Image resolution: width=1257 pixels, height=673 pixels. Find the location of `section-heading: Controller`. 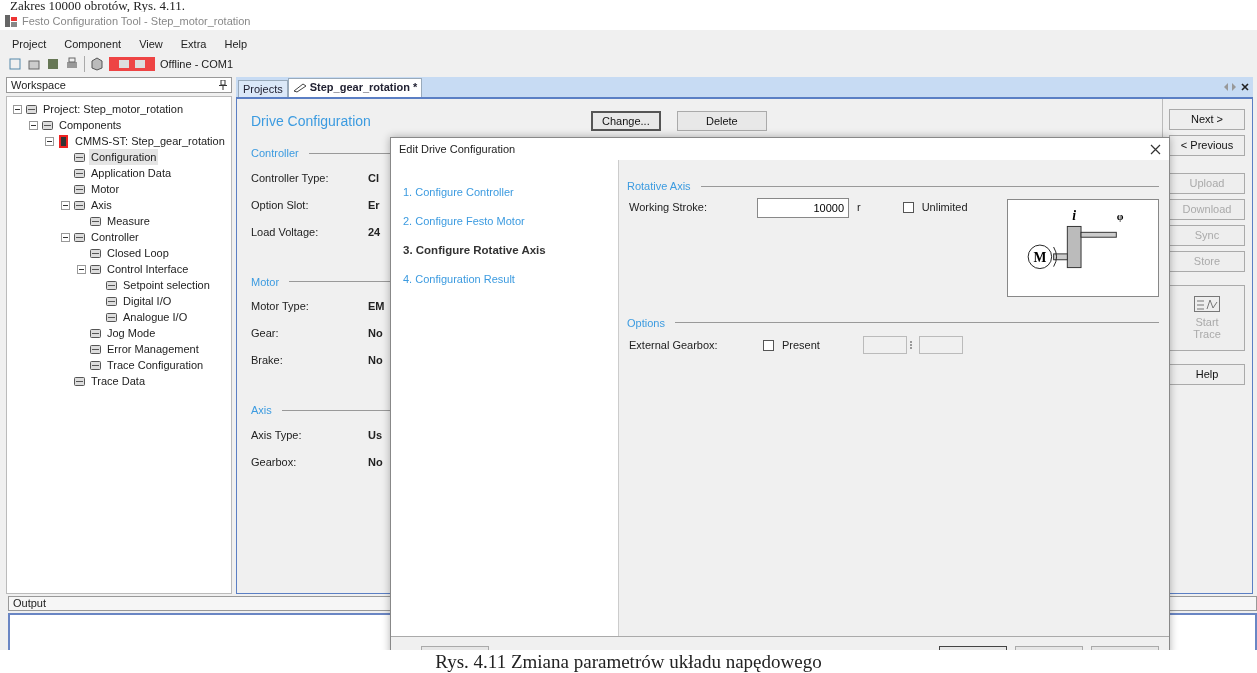

section-heading: Controller is located at coordinates (275, 153).